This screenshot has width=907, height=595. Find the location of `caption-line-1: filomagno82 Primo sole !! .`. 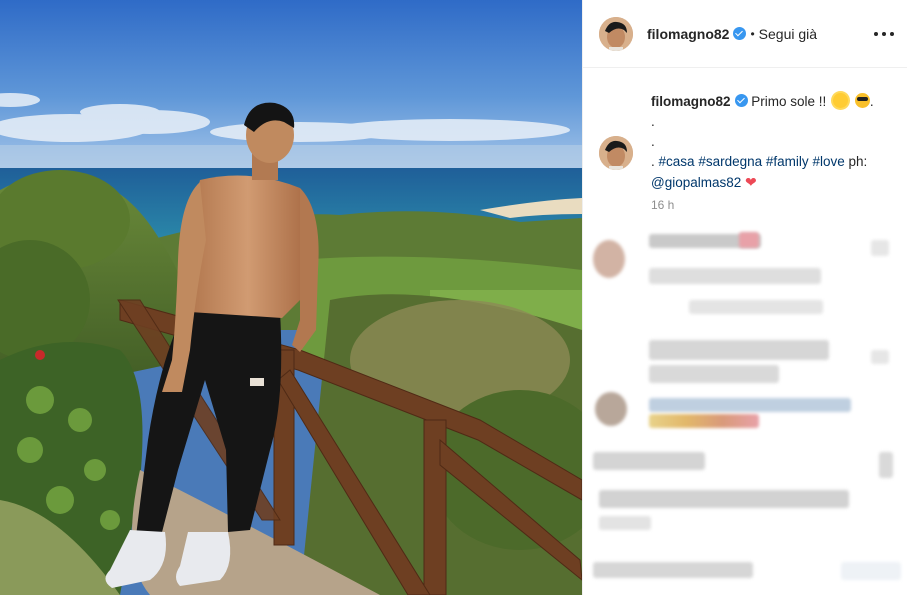

caption-line-1: filomagno82 Primo sole !! . is located at coordinates (772, 102).